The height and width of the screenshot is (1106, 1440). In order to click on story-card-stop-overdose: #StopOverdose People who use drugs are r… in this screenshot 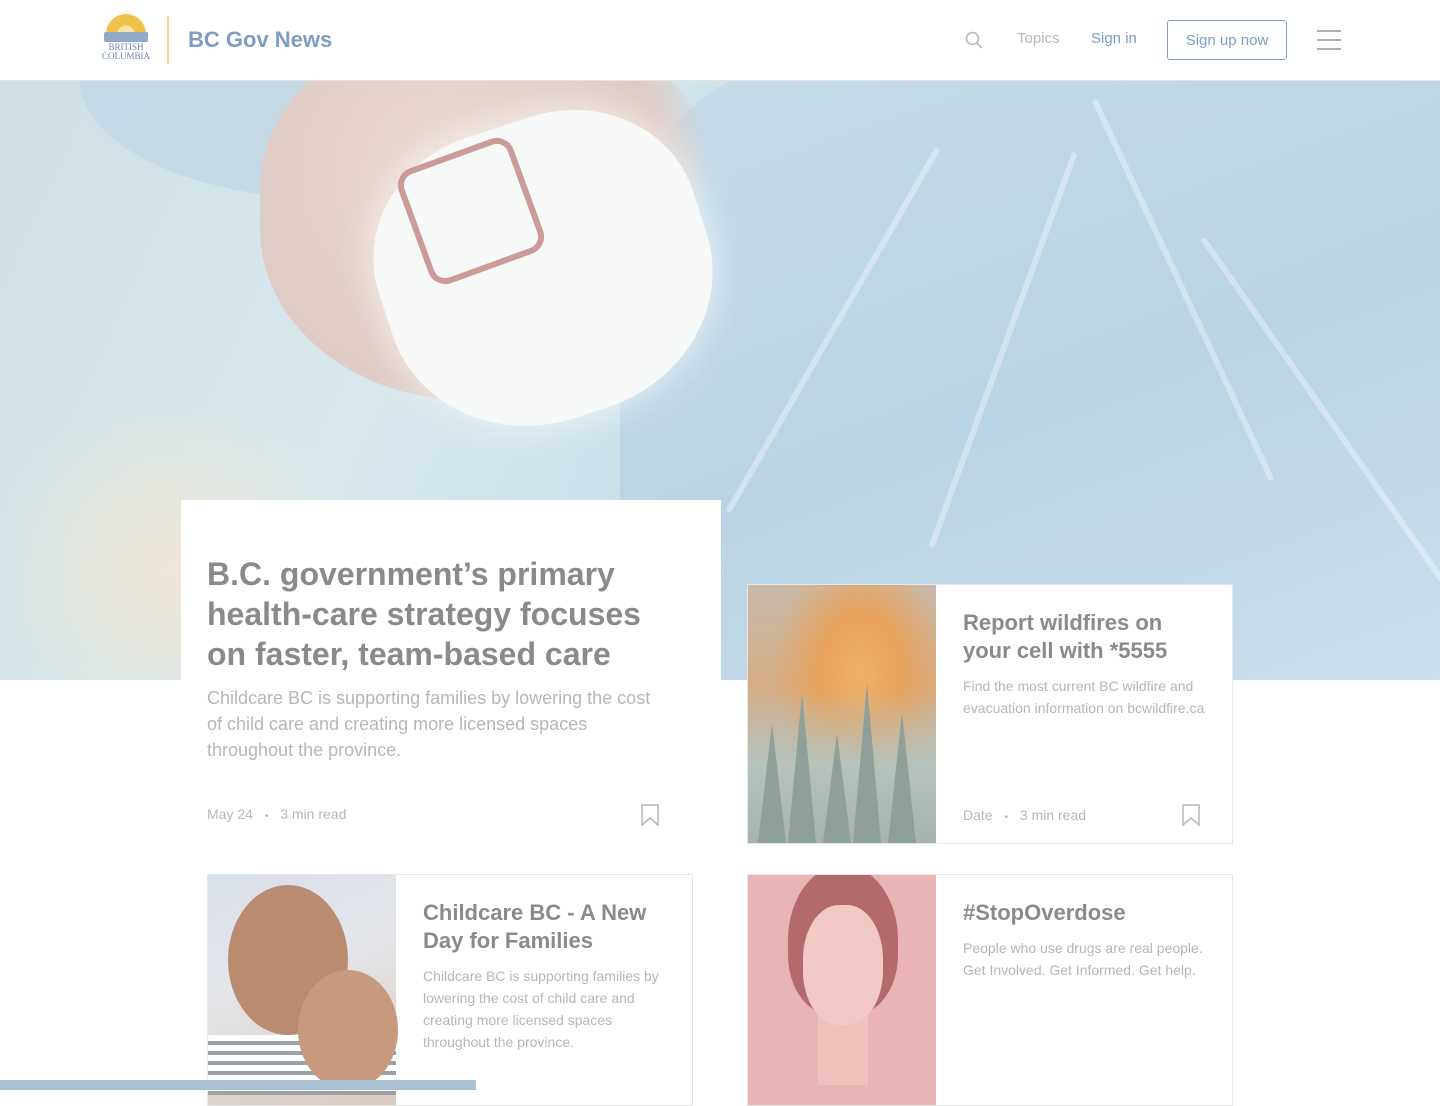, I will do `click(990, 990)`.